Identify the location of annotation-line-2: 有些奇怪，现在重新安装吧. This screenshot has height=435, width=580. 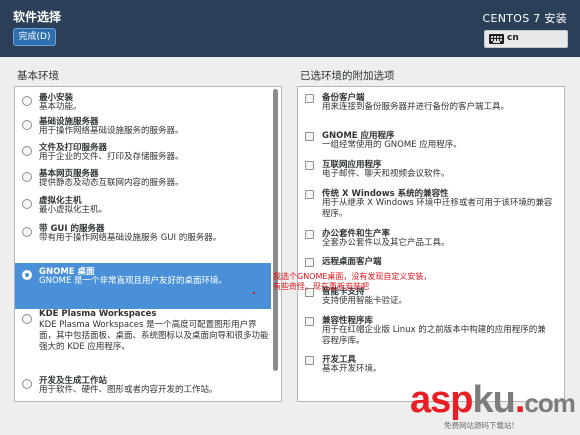
(321, 286).